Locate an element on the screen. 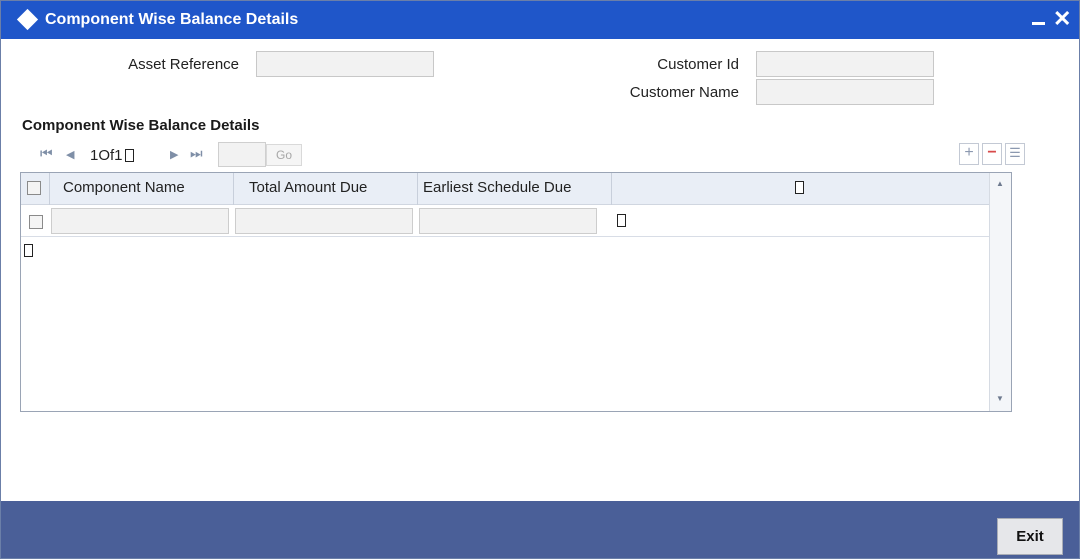 This screenshot has height=559, width=1080. asset-reference-label: Asset Reference is located at coordinates (183, 64).